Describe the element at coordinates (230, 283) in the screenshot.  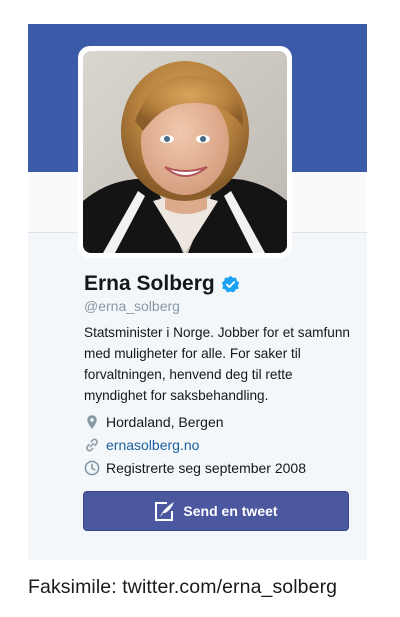
I see `verified-badge-icon` at that location.